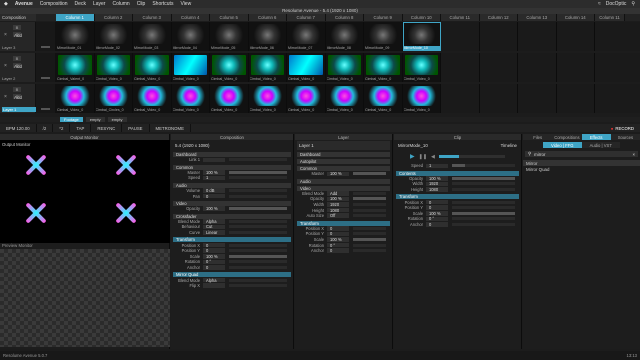 The image size is (640, 360). I want to click on subtab-audio: Audio | VST, so click(600, 145).